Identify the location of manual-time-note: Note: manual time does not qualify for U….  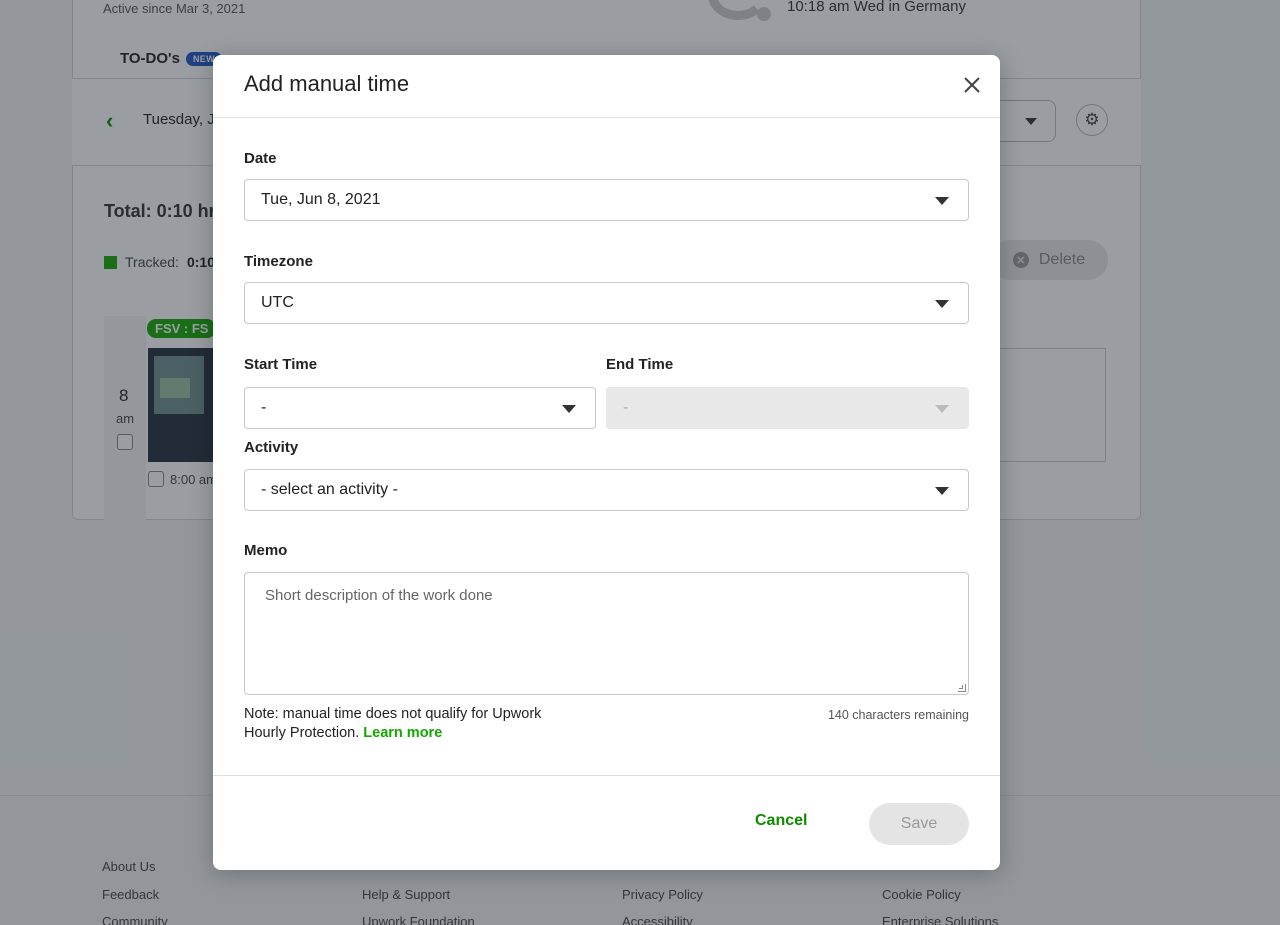
(404, 724).